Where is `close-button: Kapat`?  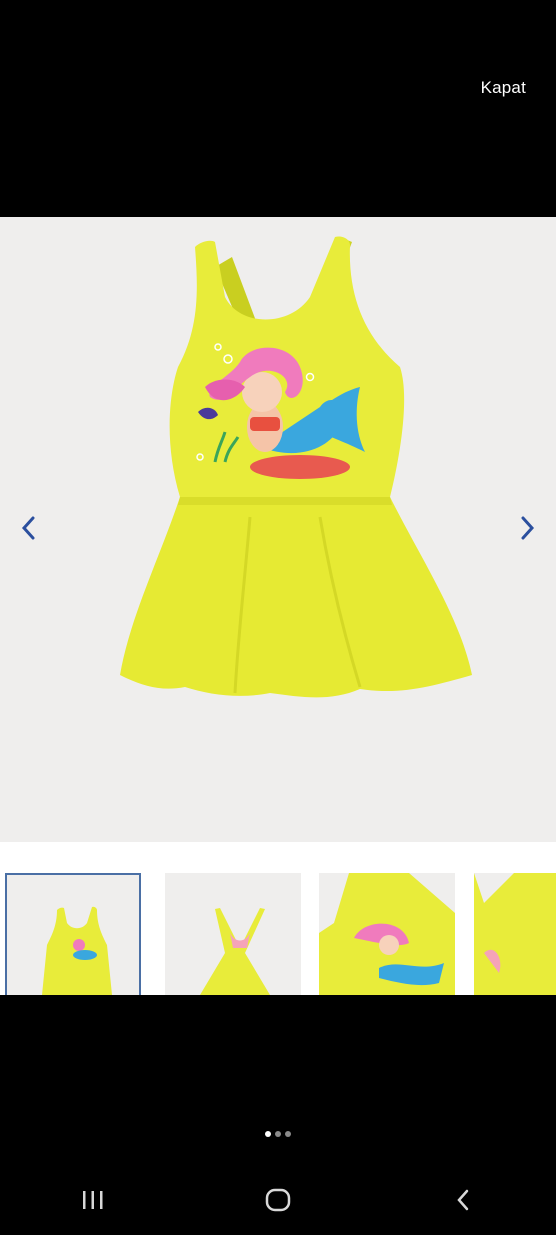 close-button: Kapat is located at coordinates (503, 88).